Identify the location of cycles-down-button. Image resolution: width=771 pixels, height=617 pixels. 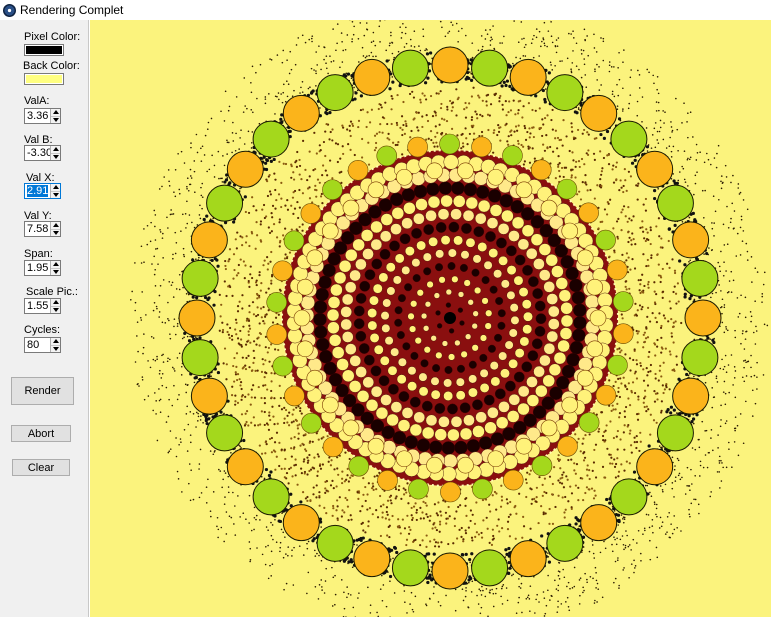
(55, 348).